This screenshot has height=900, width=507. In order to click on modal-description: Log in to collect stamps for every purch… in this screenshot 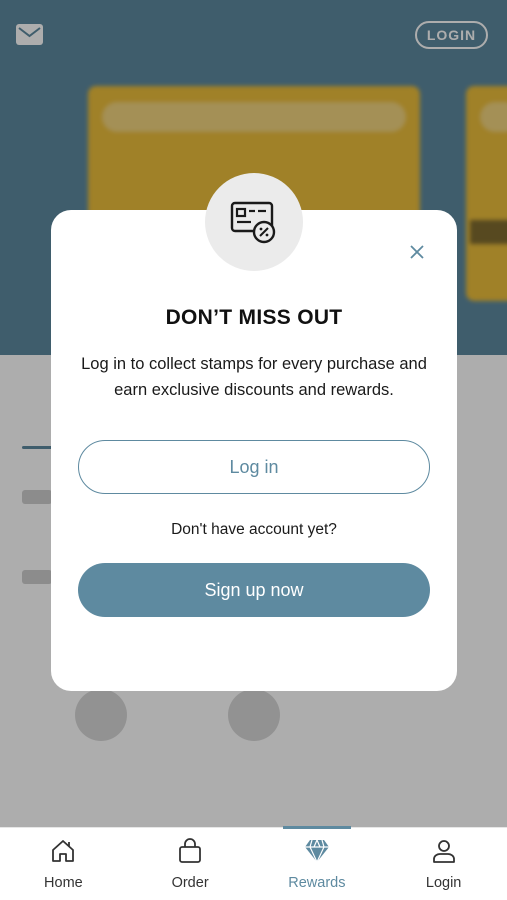, I will do `click(254, 377)`.